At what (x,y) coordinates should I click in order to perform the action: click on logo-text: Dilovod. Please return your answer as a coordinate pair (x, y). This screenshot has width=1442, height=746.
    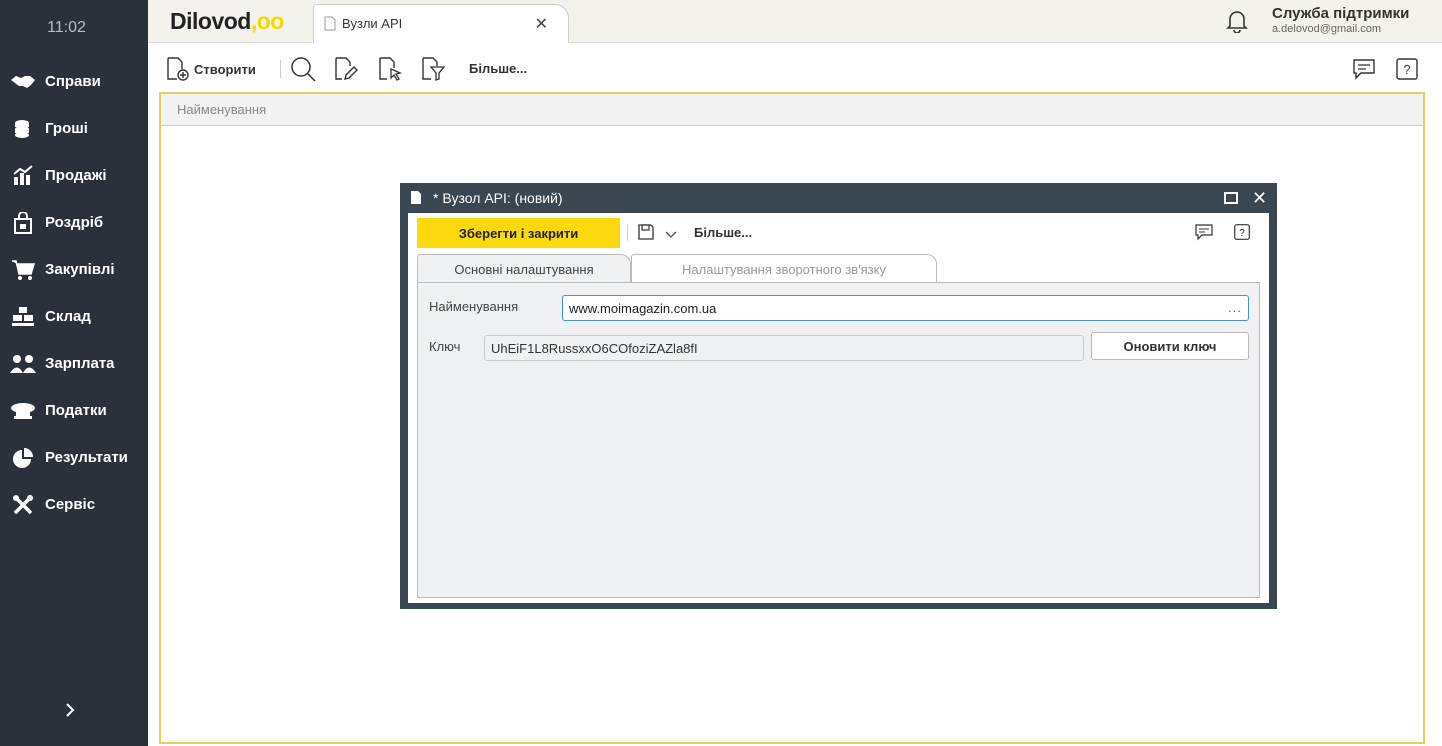
    Looking at the image, I should click on (210, 21).